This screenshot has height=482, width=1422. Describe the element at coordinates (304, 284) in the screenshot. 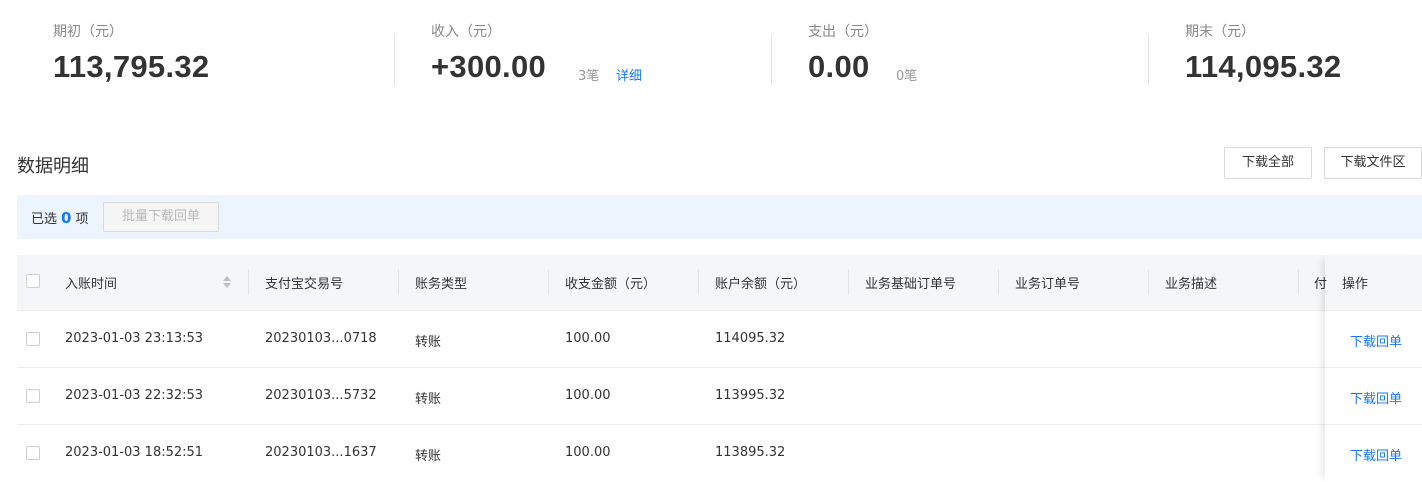

I see `header-trade-no: 支付宝交易号` at that location.